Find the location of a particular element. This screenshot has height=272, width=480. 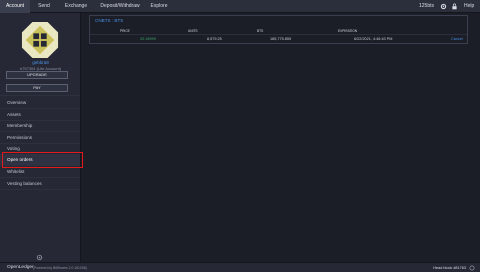

head-block-indicator: Head block #81763 is located at coordinates (449, 267).